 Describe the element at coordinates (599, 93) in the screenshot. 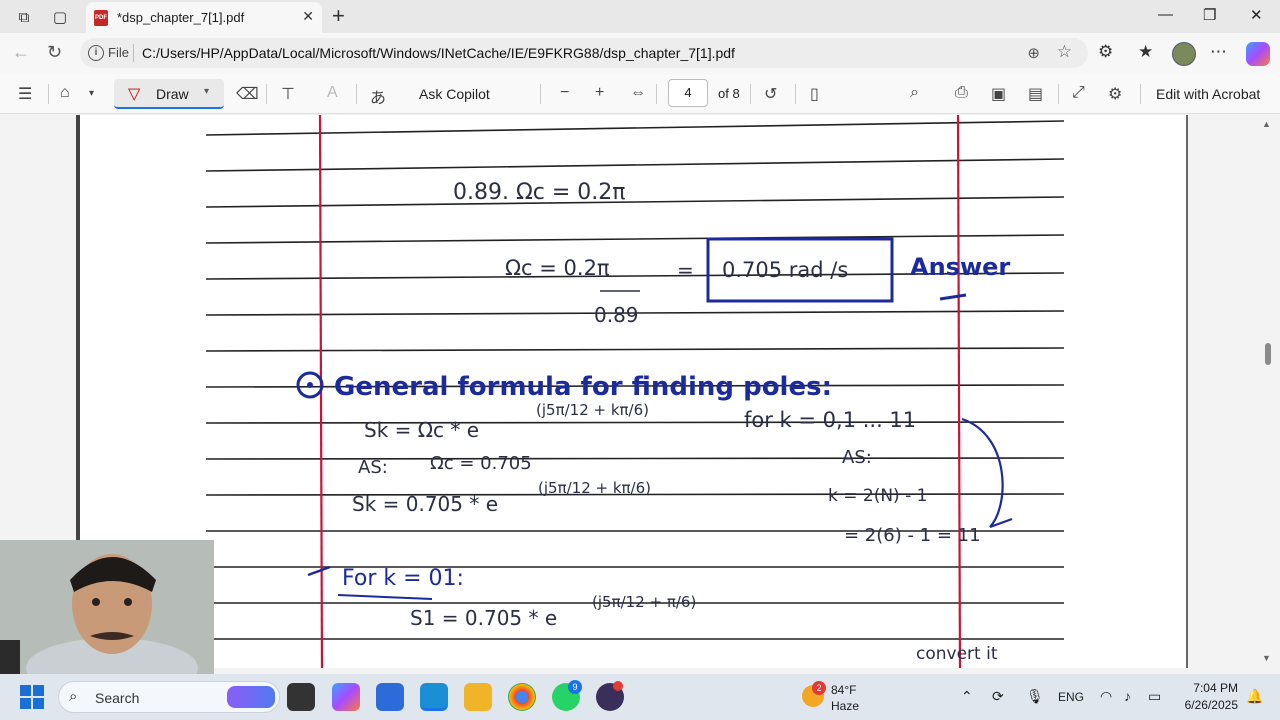

I see `zoom-in-icon: +` at that location.